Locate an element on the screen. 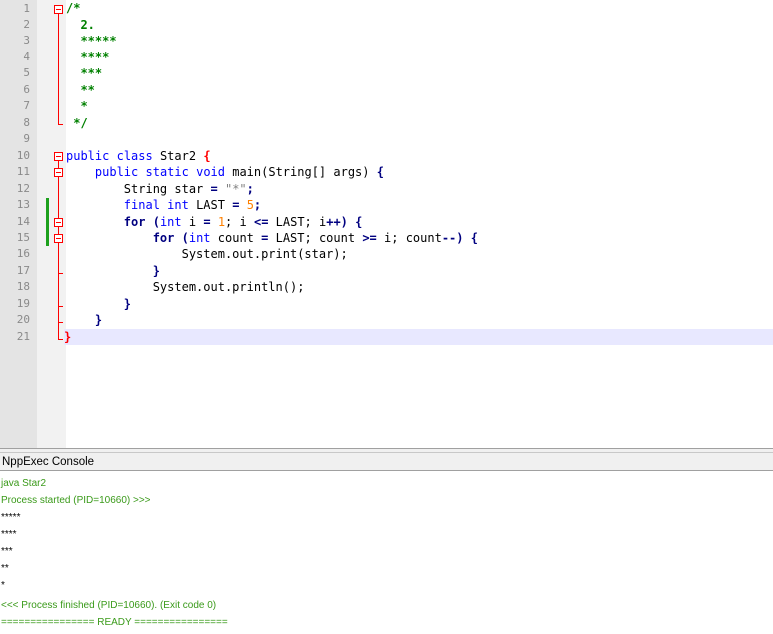 The height and width of the screenshot is (634, 773). code-line: */ is located at coordinates (419, 123).